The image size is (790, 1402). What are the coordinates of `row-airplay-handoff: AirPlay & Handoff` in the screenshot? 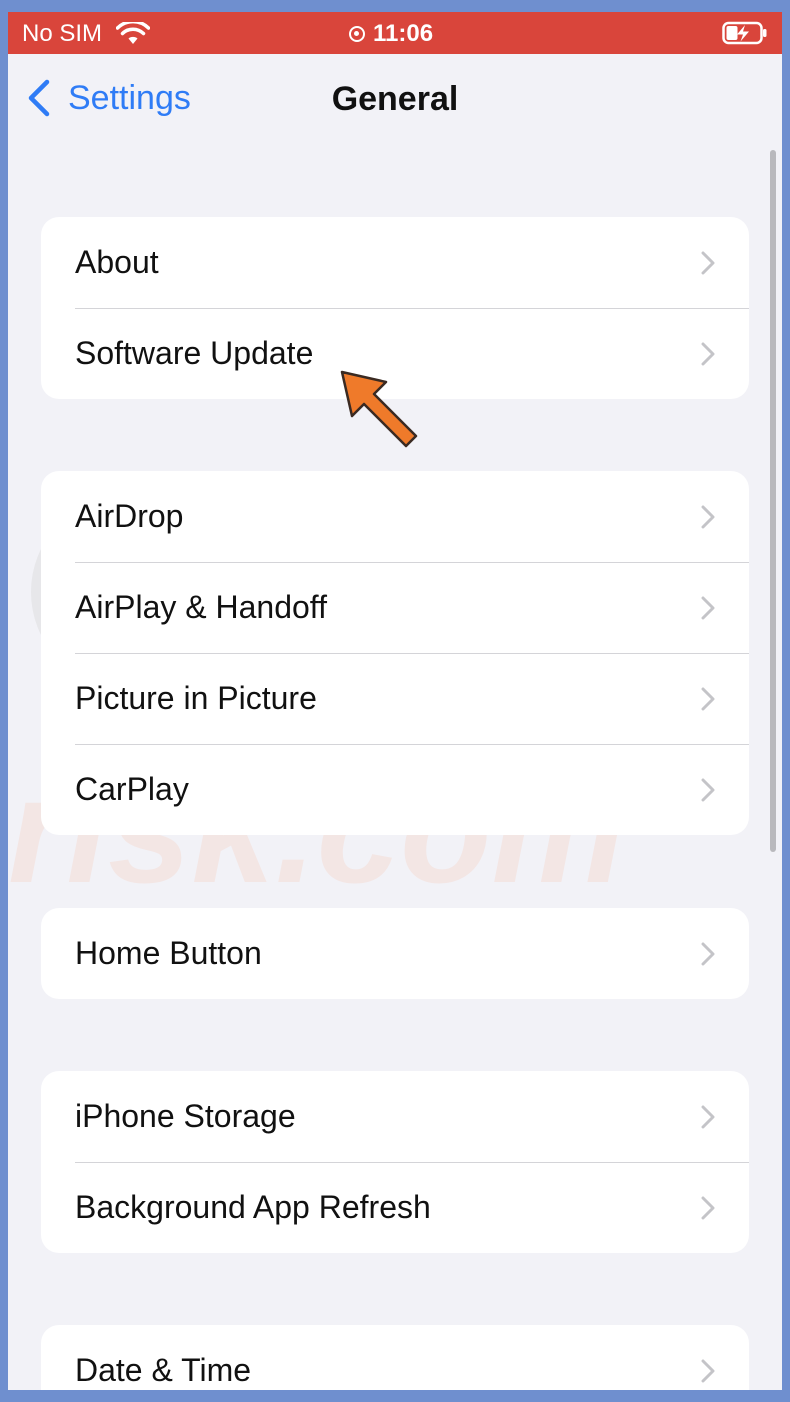 It's located at (395, 607).